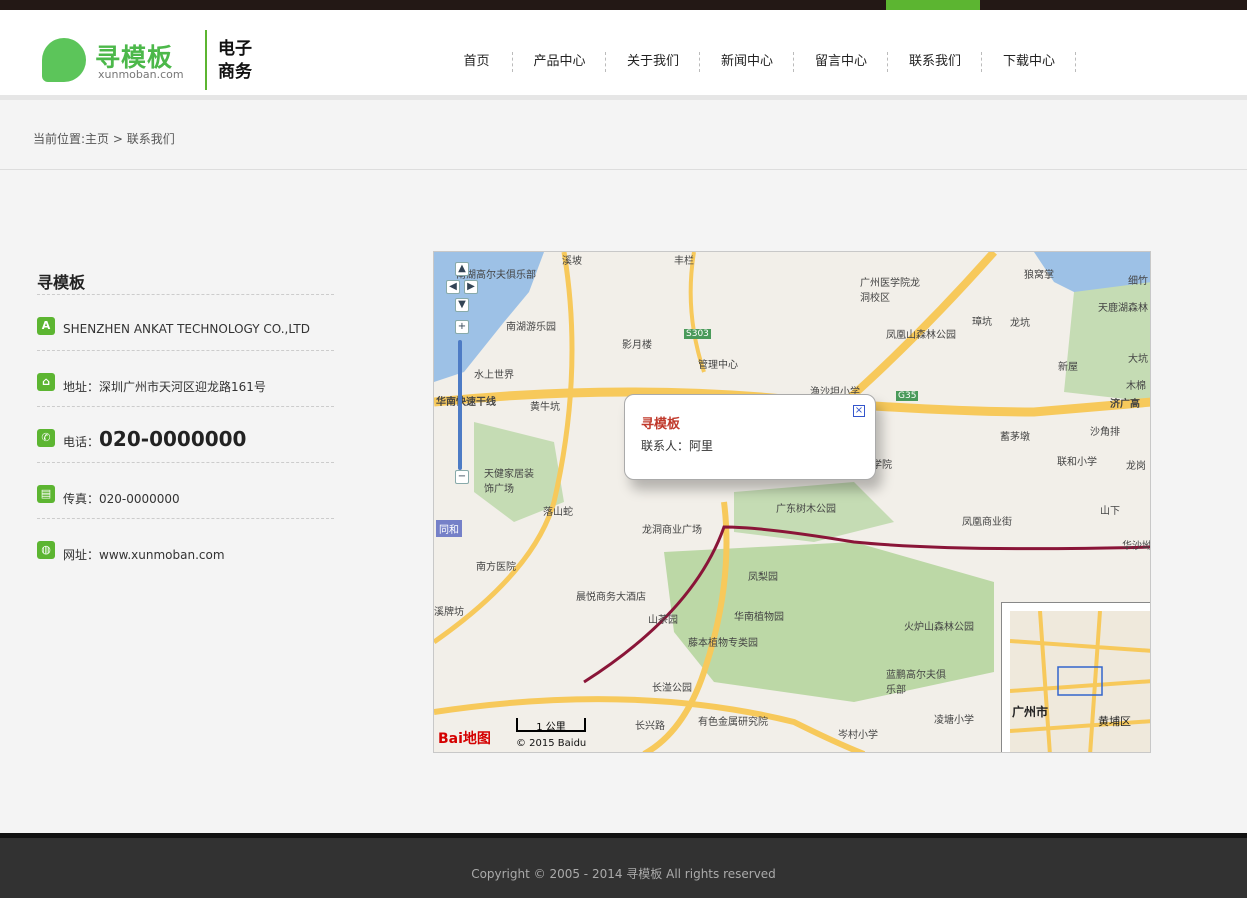 The width and height of the screenshot is (1247, 898). Describe the element at coordinates (1029, 62) in the screenshot. I see `nav-item-downloads: 下载中心` at that location.